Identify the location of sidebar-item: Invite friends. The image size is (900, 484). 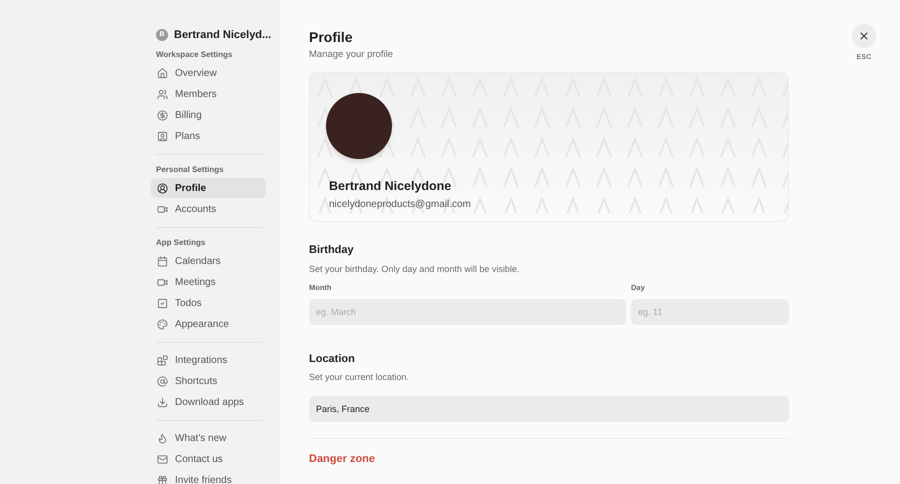
(208, 477).